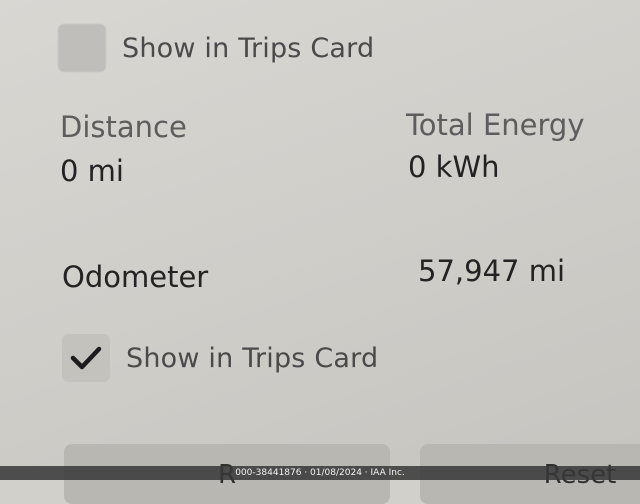 The image size is (640, 504). What do you see at coordinates (248, 48) in the screenshot?
I see `trip-a-checkbox-label: Show in Trips Card` at bounding box center [248, 48].